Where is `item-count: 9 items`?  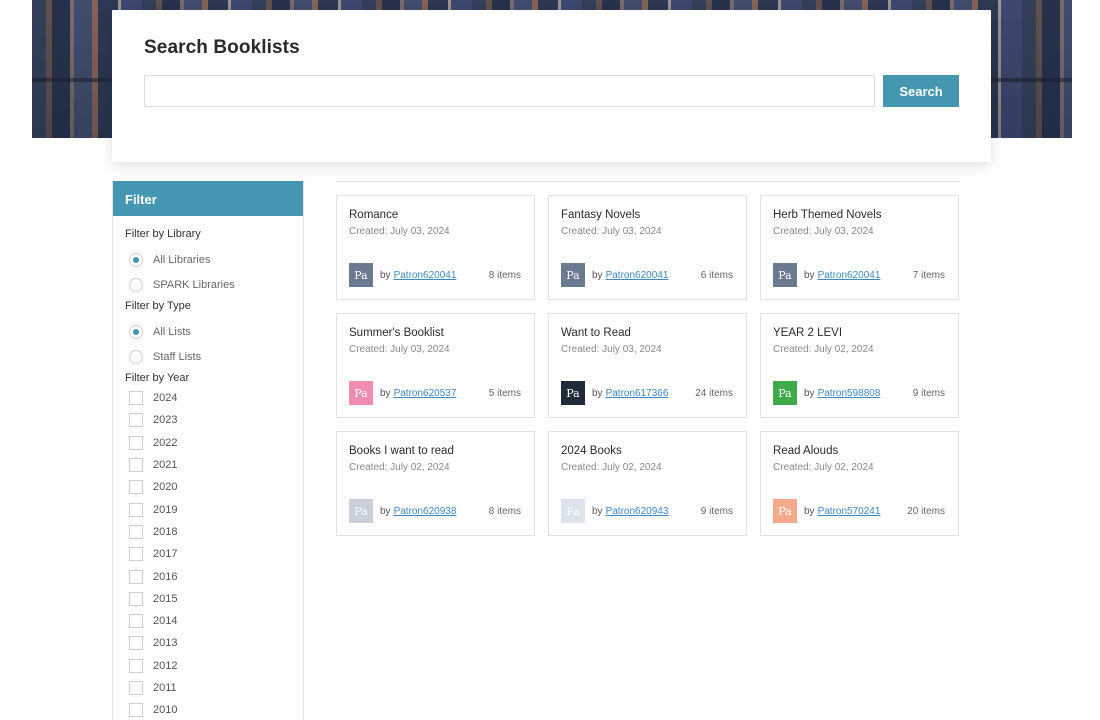
item-count: 9 items is located at coordinates (928, 393).